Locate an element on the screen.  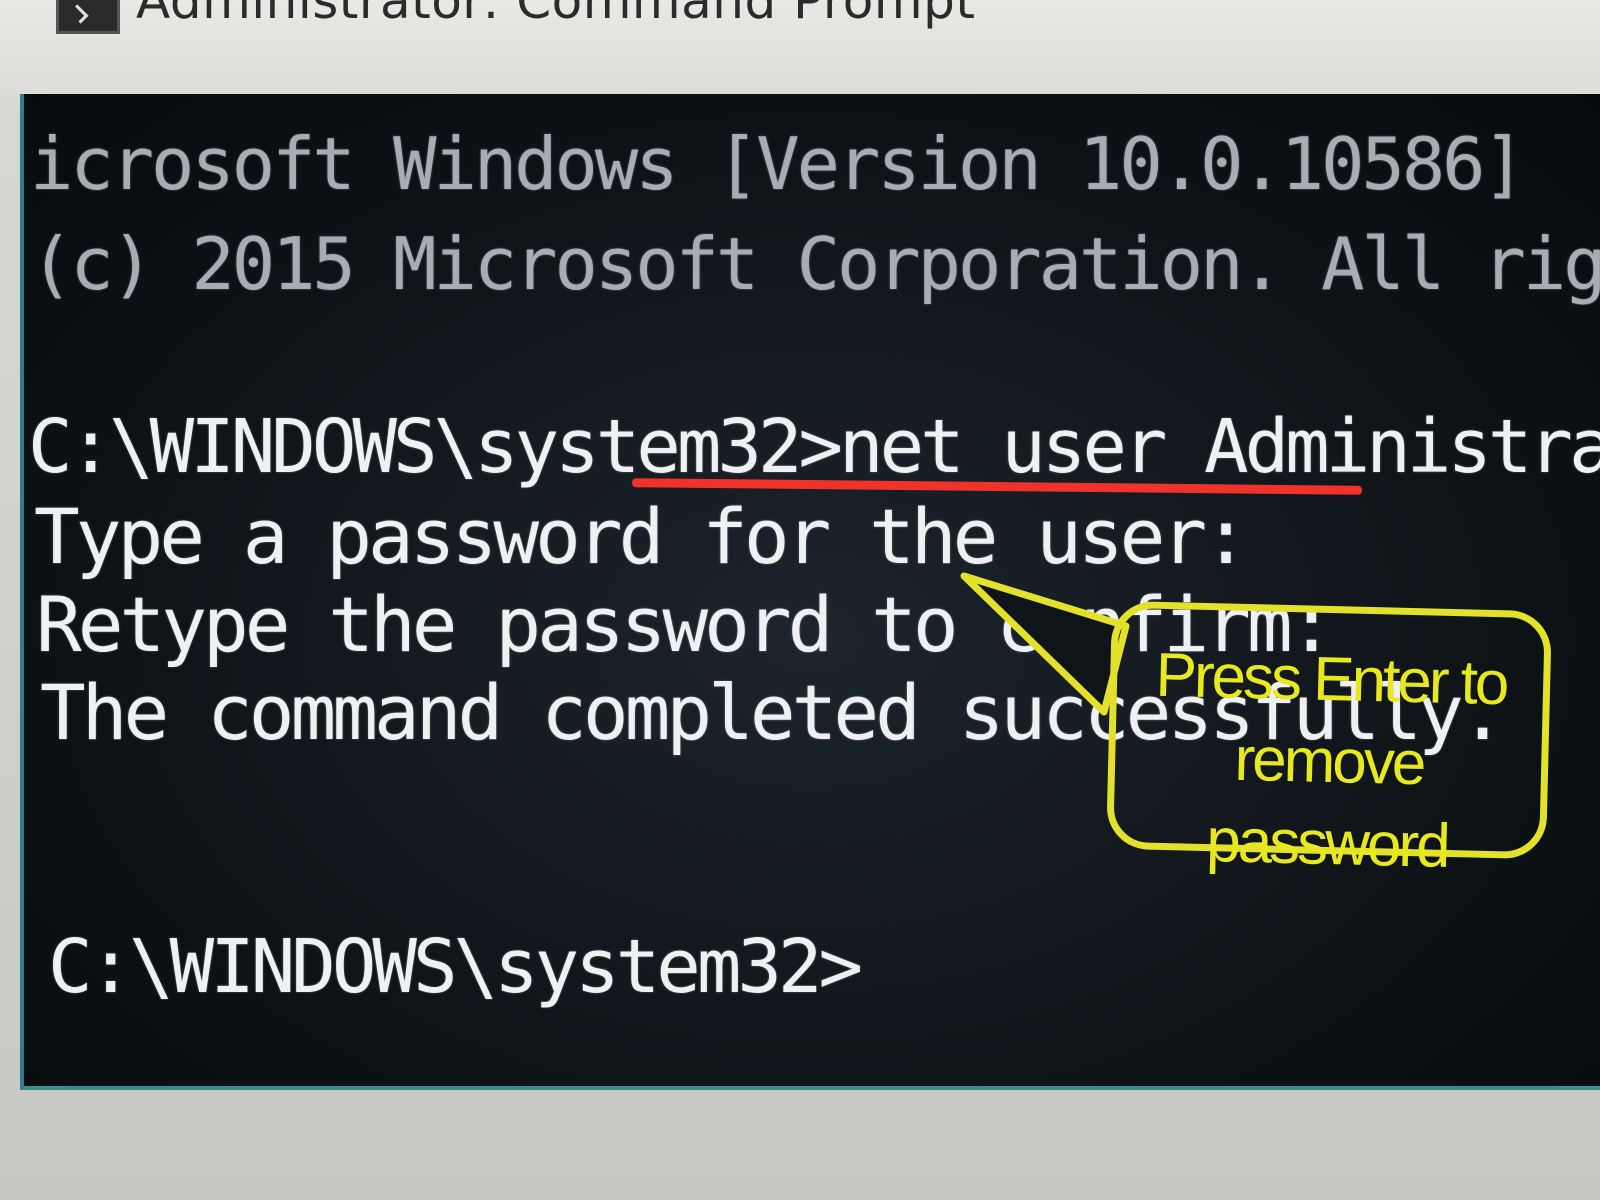
console-prompt: C:\WINDOWS\system32> is located at coordinates (435, 447).